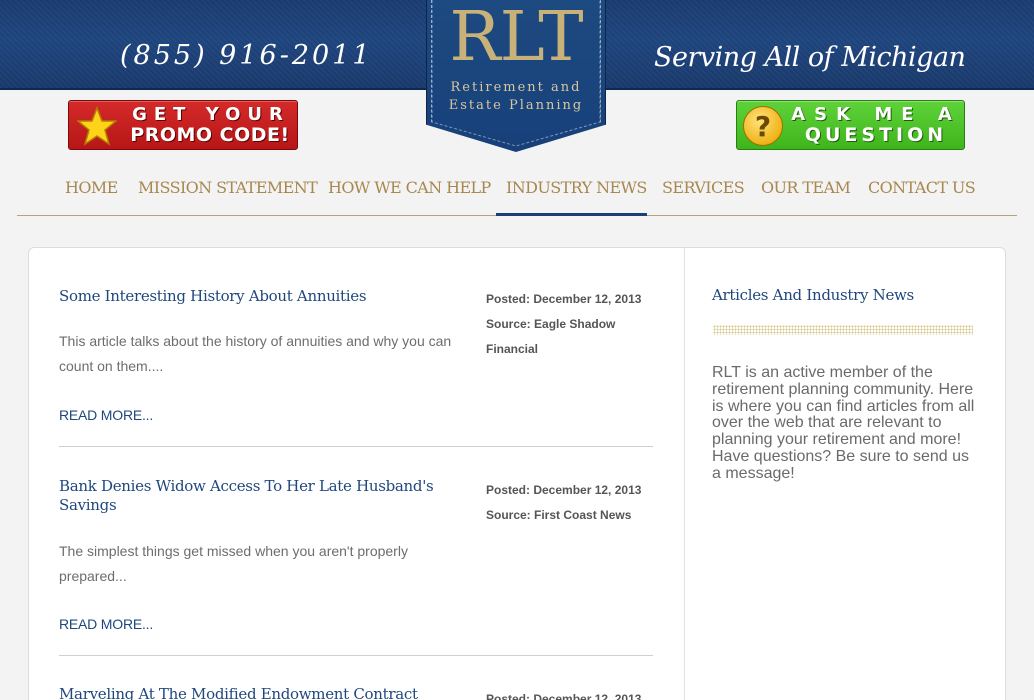 This screenshot has height=700, width=1034. I want to click on sidebar-dotted-divider, so click(843, 330).